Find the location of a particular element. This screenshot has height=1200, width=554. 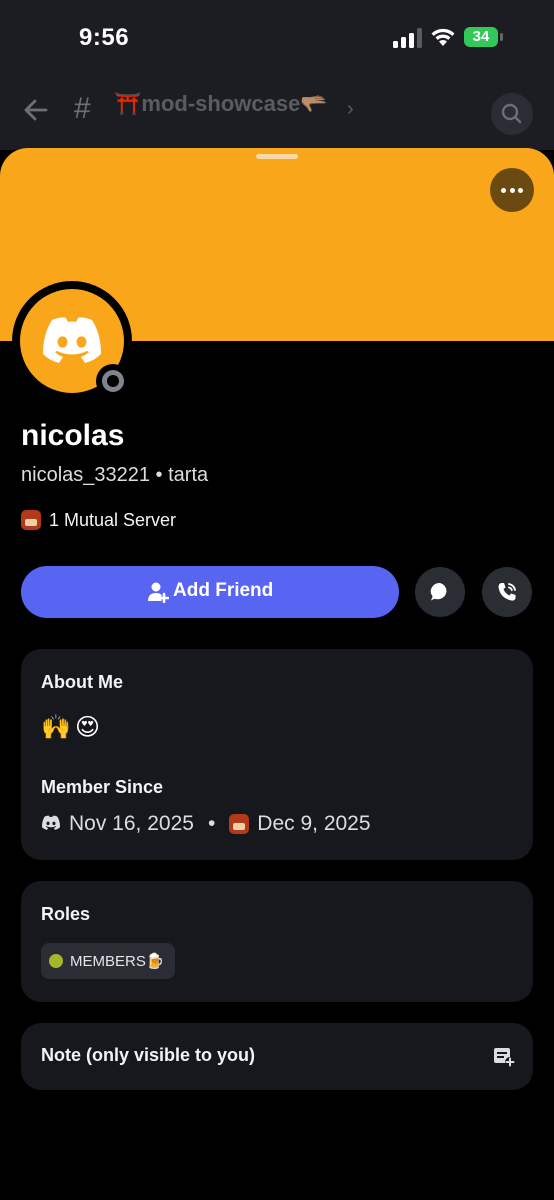

channel-header: # ⛩️mod-showcase🫳🏽 › is located at coordinates (277, 115).